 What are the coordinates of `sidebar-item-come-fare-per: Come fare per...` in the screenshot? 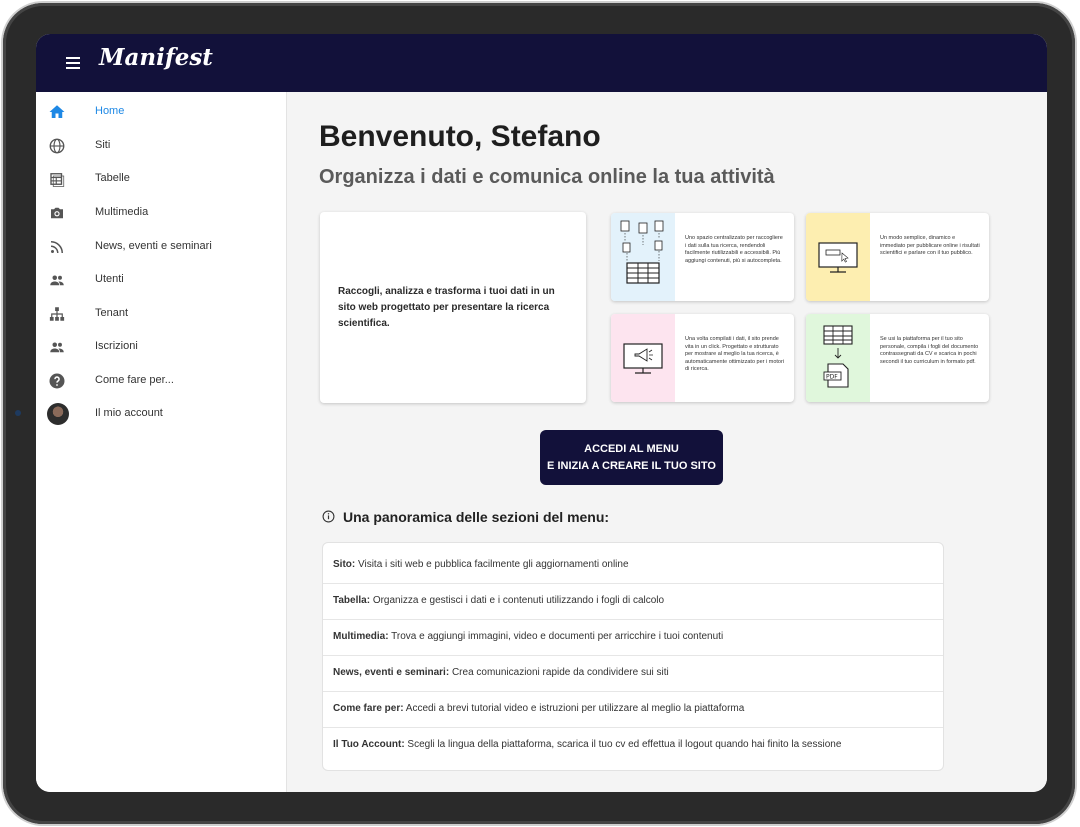 It's located at (161, 381).